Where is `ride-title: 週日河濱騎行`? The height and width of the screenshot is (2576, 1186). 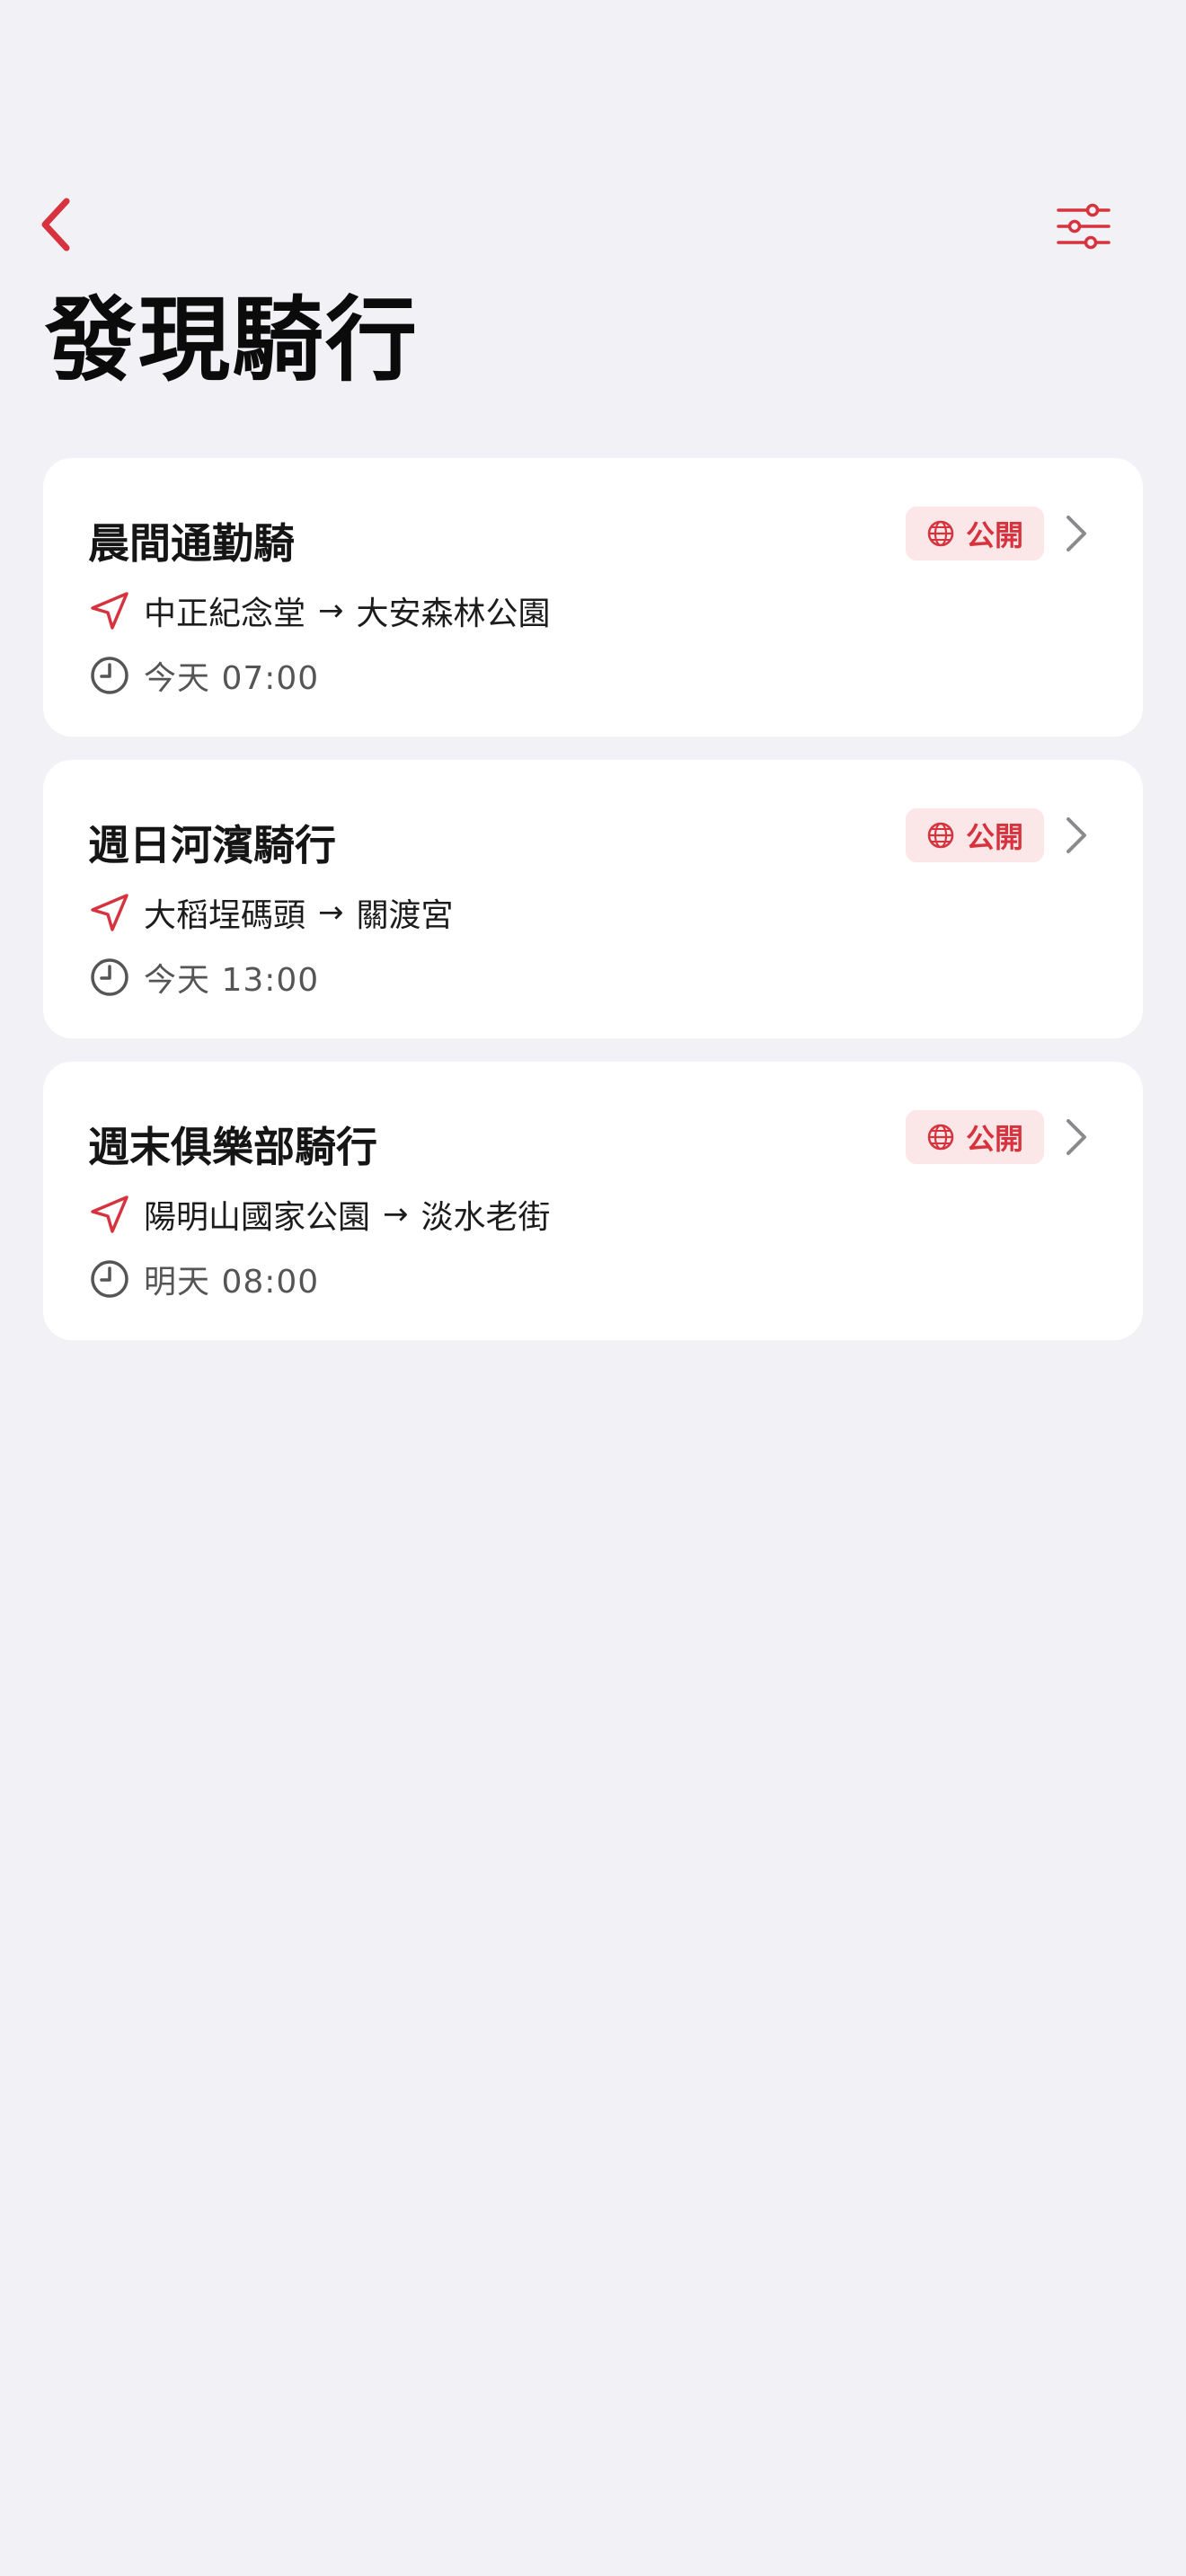 ride-title: 週日河濱騎行 is located at coordinates (212, 845).